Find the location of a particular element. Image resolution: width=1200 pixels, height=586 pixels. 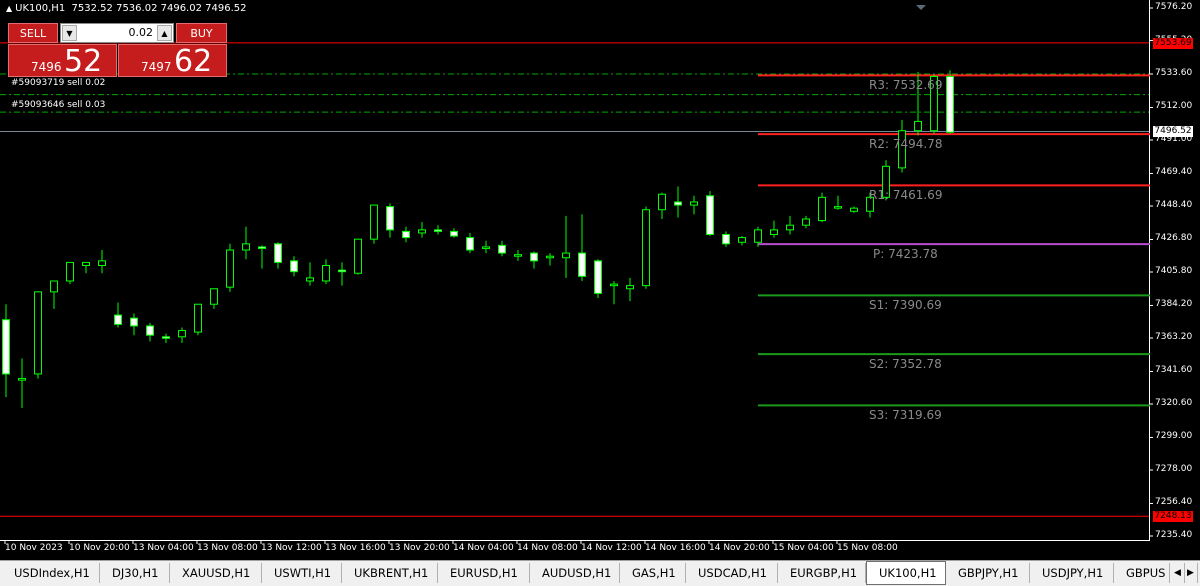

pivot-label: S2: 7352.78 is located at coordinates (905, 364).